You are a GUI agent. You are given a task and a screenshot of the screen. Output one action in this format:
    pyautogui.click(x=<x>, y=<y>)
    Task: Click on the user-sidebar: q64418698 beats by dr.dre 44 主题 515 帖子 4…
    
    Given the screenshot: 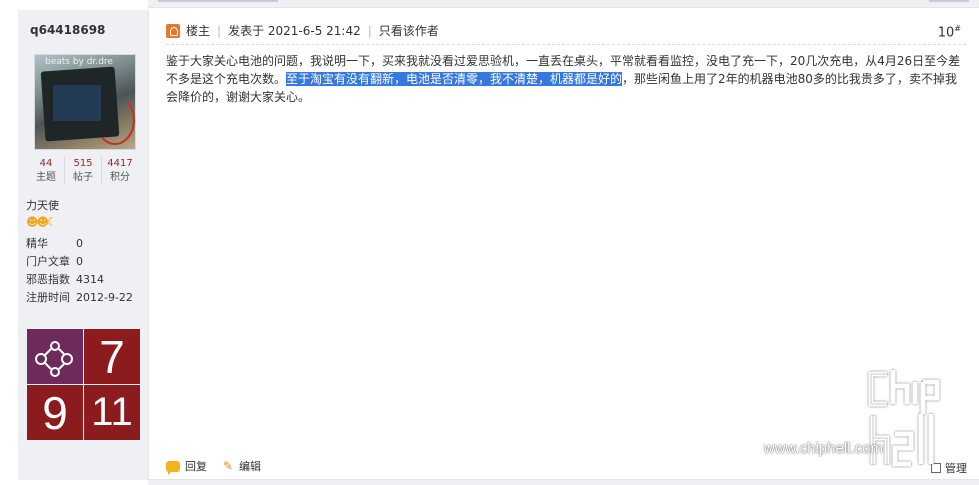 What is the action you would take?
    pyautogui.click(x=83, y=245)
    